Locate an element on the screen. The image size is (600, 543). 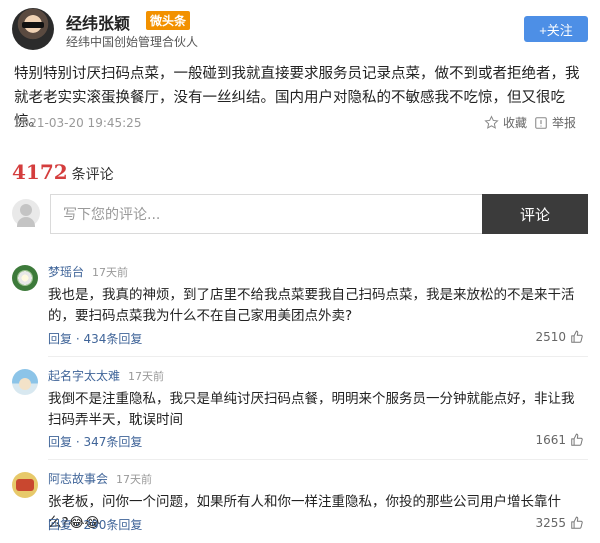
reply-link: 回复 · 347条回复 is located at coordinates (95, 441).